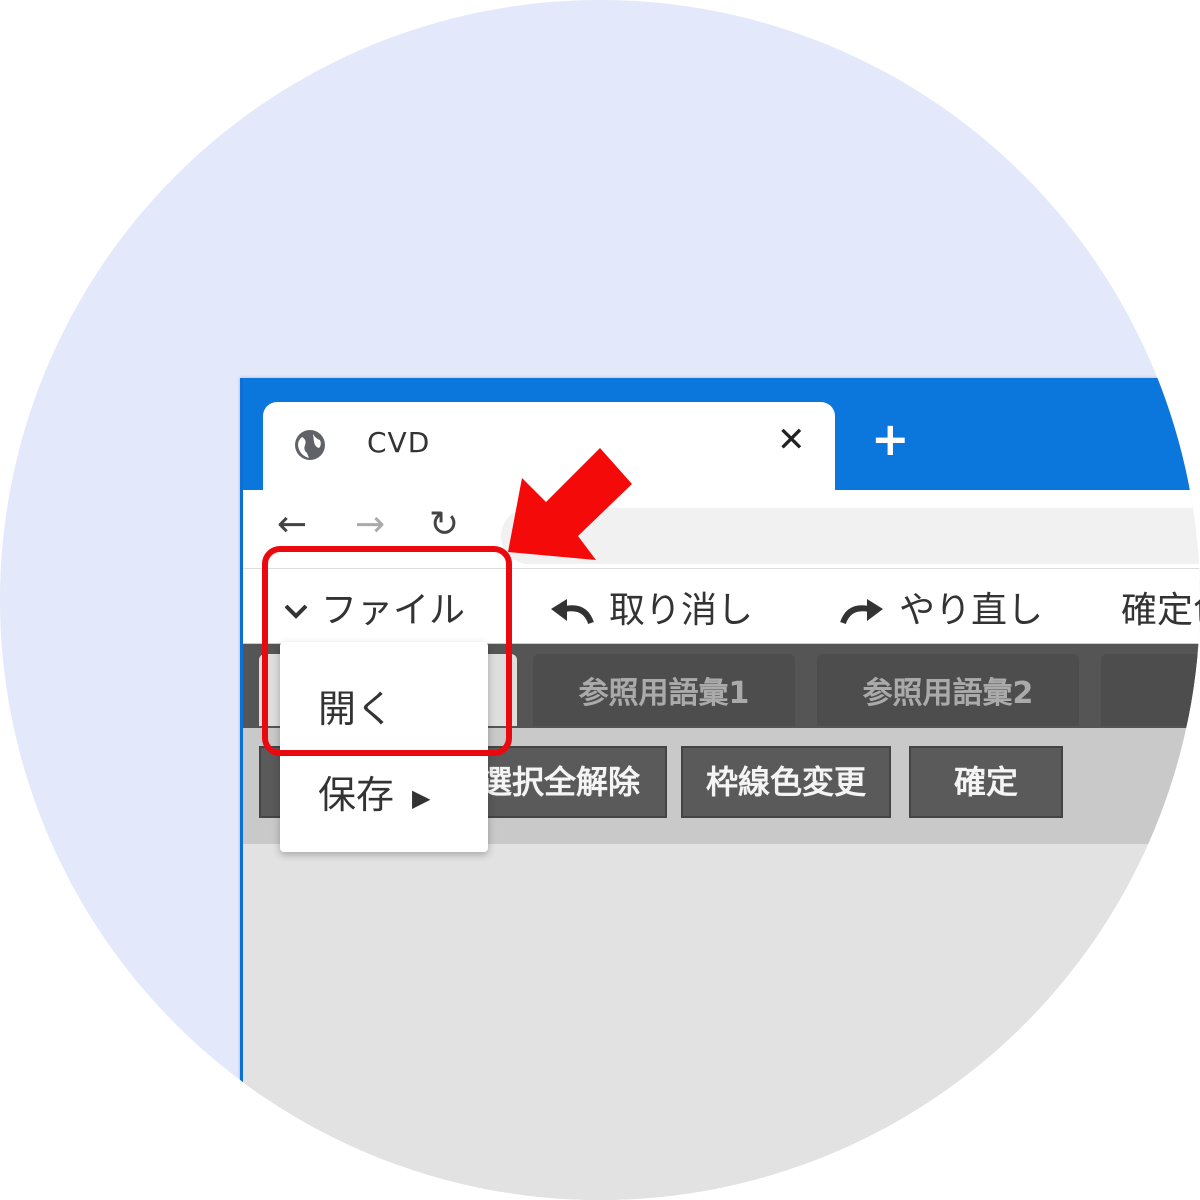 The image size is (1200, 1200). What do you see at coordinates (890, 439) in the screenshot?
I see `new-tab-button: +` at bounding box center [890, 439].